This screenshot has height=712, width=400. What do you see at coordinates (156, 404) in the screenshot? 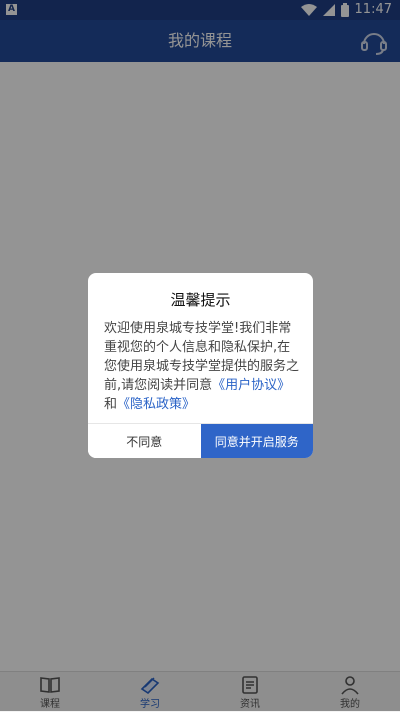
I see `privacy-policy-link: 《隐私政策》` at bounding box center [156, 404].